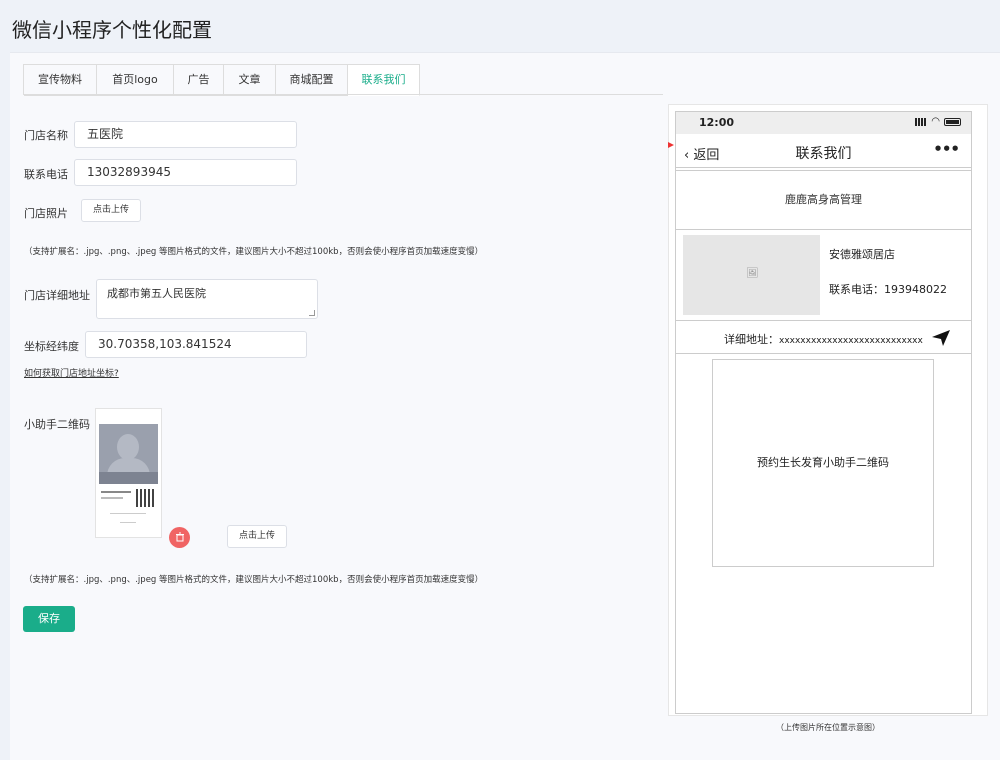  Describe the element at coordinates (156, 293) in the screenshot. I see `address-value: 成都市第五人民医院` at that location.